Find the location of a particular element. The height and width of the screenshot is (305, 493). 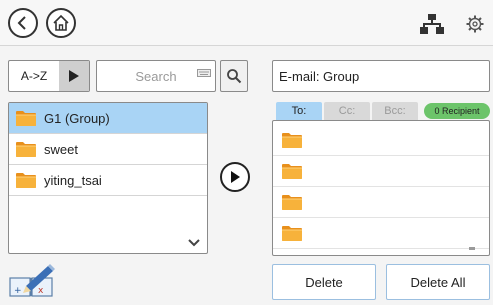

sort-toggle-button is located at coordinates (74, 76).